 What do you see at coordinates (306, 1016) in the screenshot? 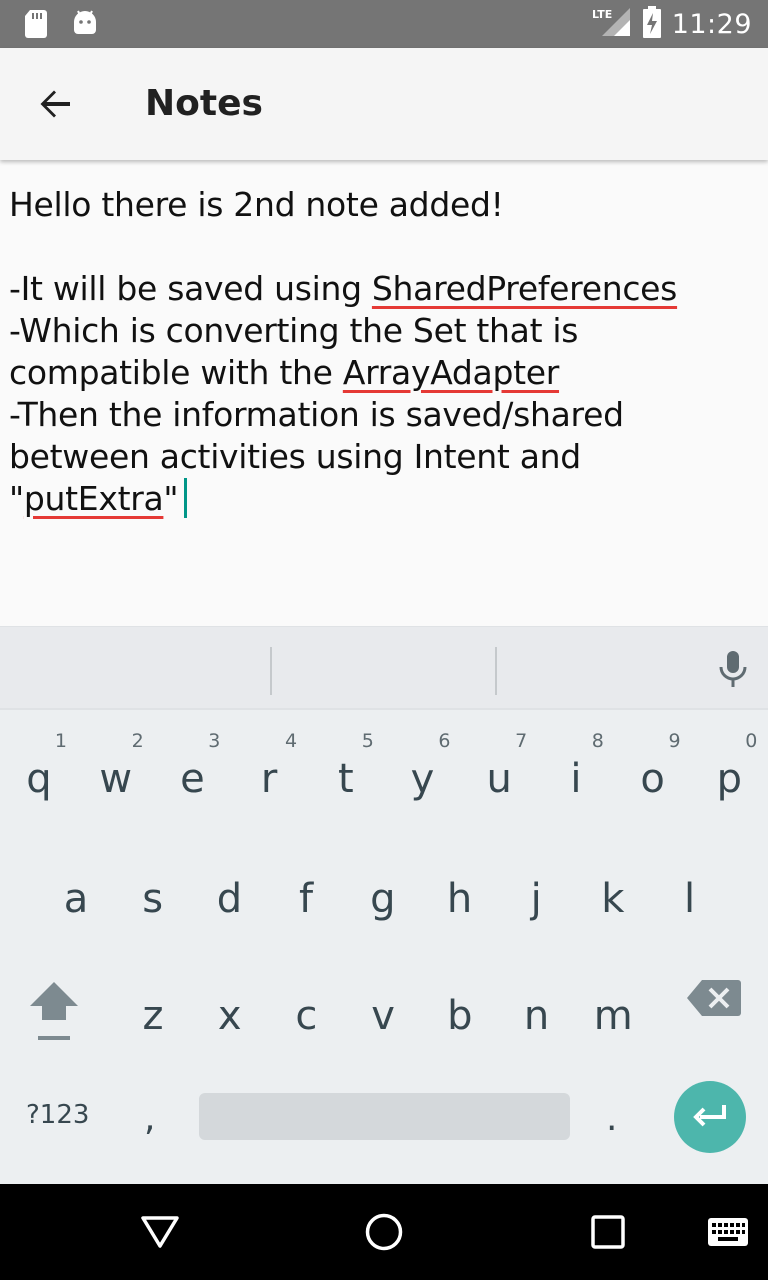
I see `key-label: c` at bounding box center [306, 1016].